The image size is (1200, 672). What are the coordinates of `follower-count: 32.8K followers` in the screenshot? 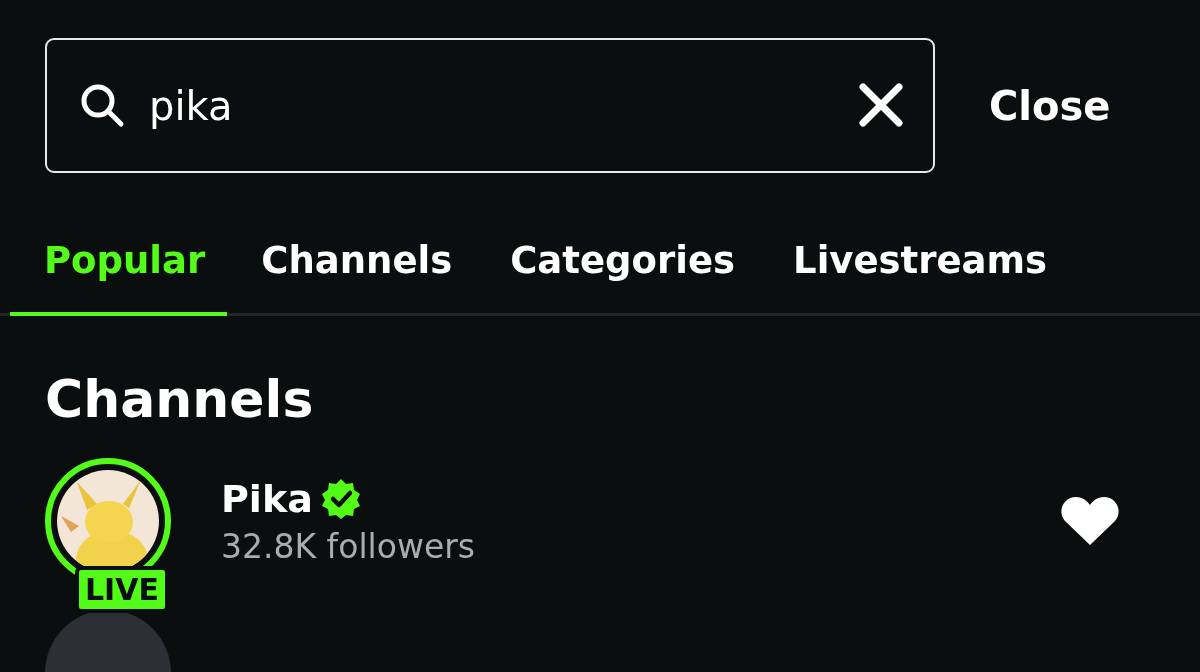 It's located at (348, 546).